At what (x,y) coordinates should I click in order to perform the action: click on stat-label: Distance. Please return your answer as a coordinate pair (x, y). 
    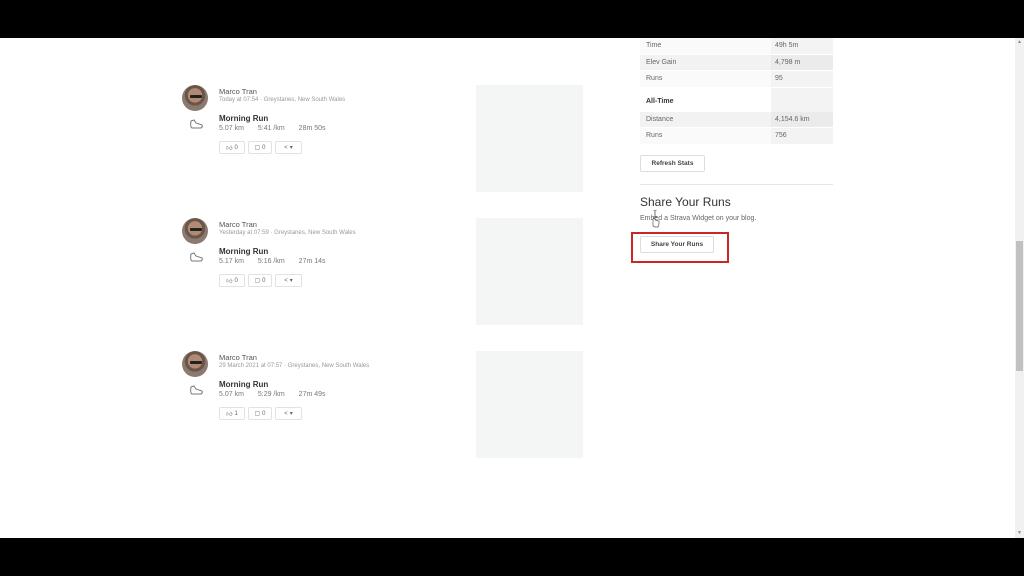
    Looking at the image, I should click on (705, 119).